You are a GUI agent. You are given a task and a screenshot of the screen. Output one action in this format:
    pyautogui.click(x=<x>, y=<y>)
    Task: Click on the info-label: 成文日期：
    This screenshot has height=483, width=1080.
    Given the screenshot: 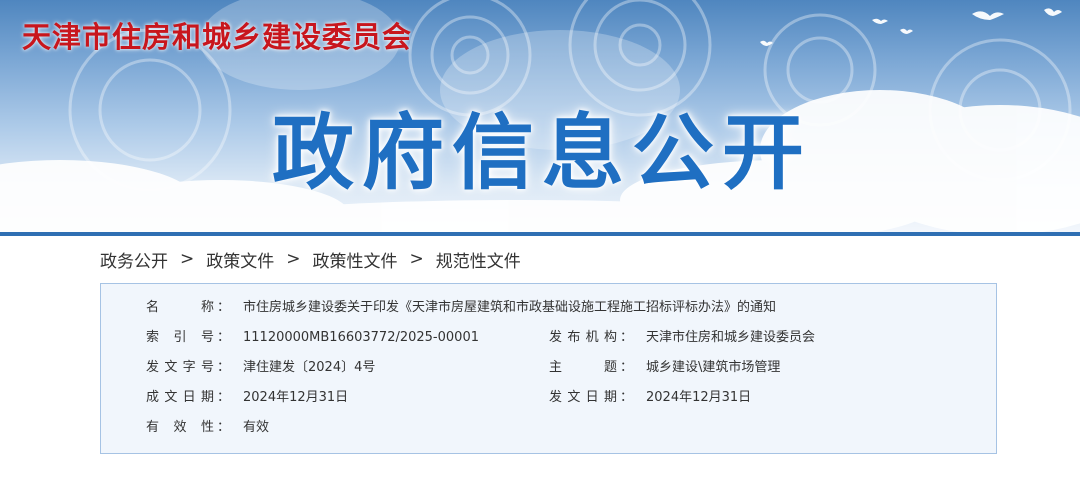 What is the action you would take?
    pyautogui.click(x=188, y=398)
    